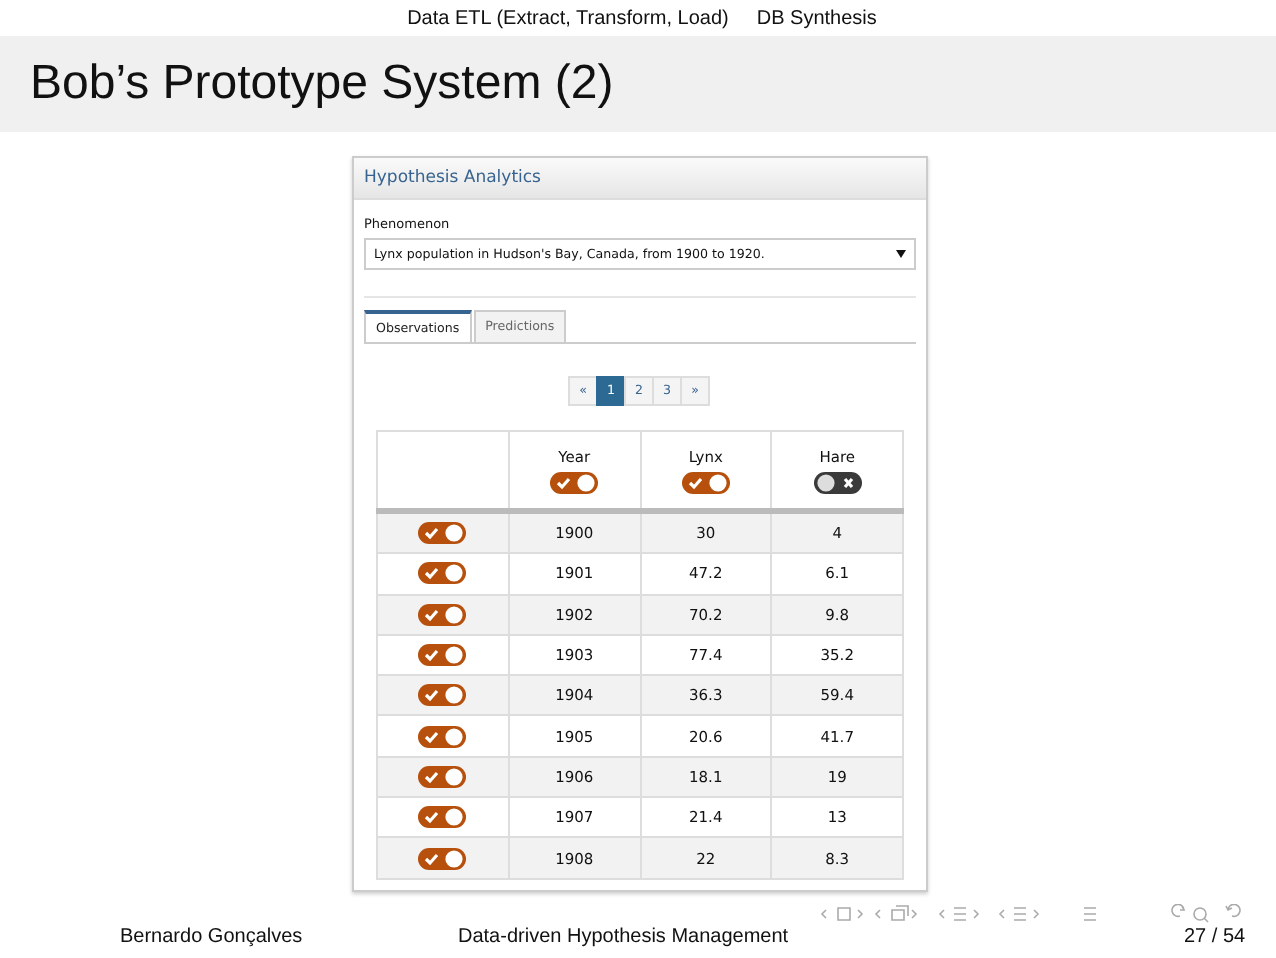  Describe the element at coordinates (452, 178) in the screenshot. I see `panel-title: Hypothesis Analytics` at that location.